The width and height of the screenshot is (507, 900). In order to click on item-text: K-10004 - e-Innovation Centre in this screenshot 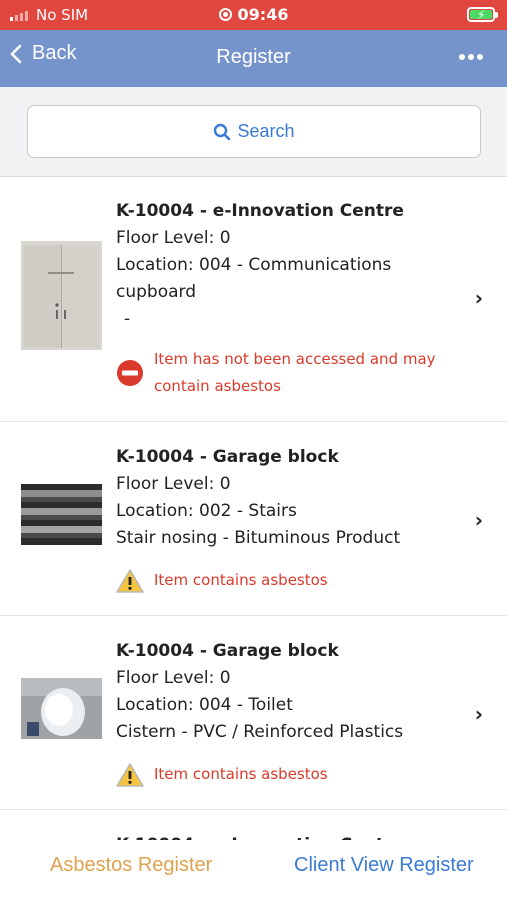, I will do `click(286, 836)`.